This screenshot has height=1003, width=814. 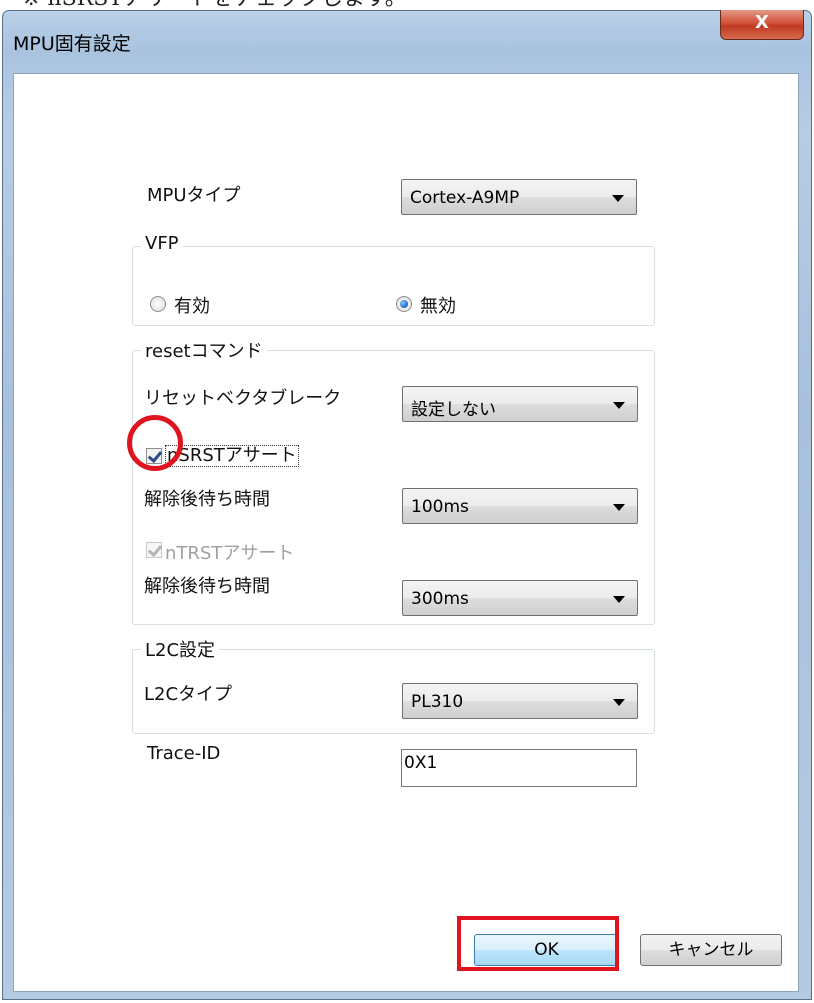 I want to click on l2c-type-value: PL310, so click(x=437, y=702).